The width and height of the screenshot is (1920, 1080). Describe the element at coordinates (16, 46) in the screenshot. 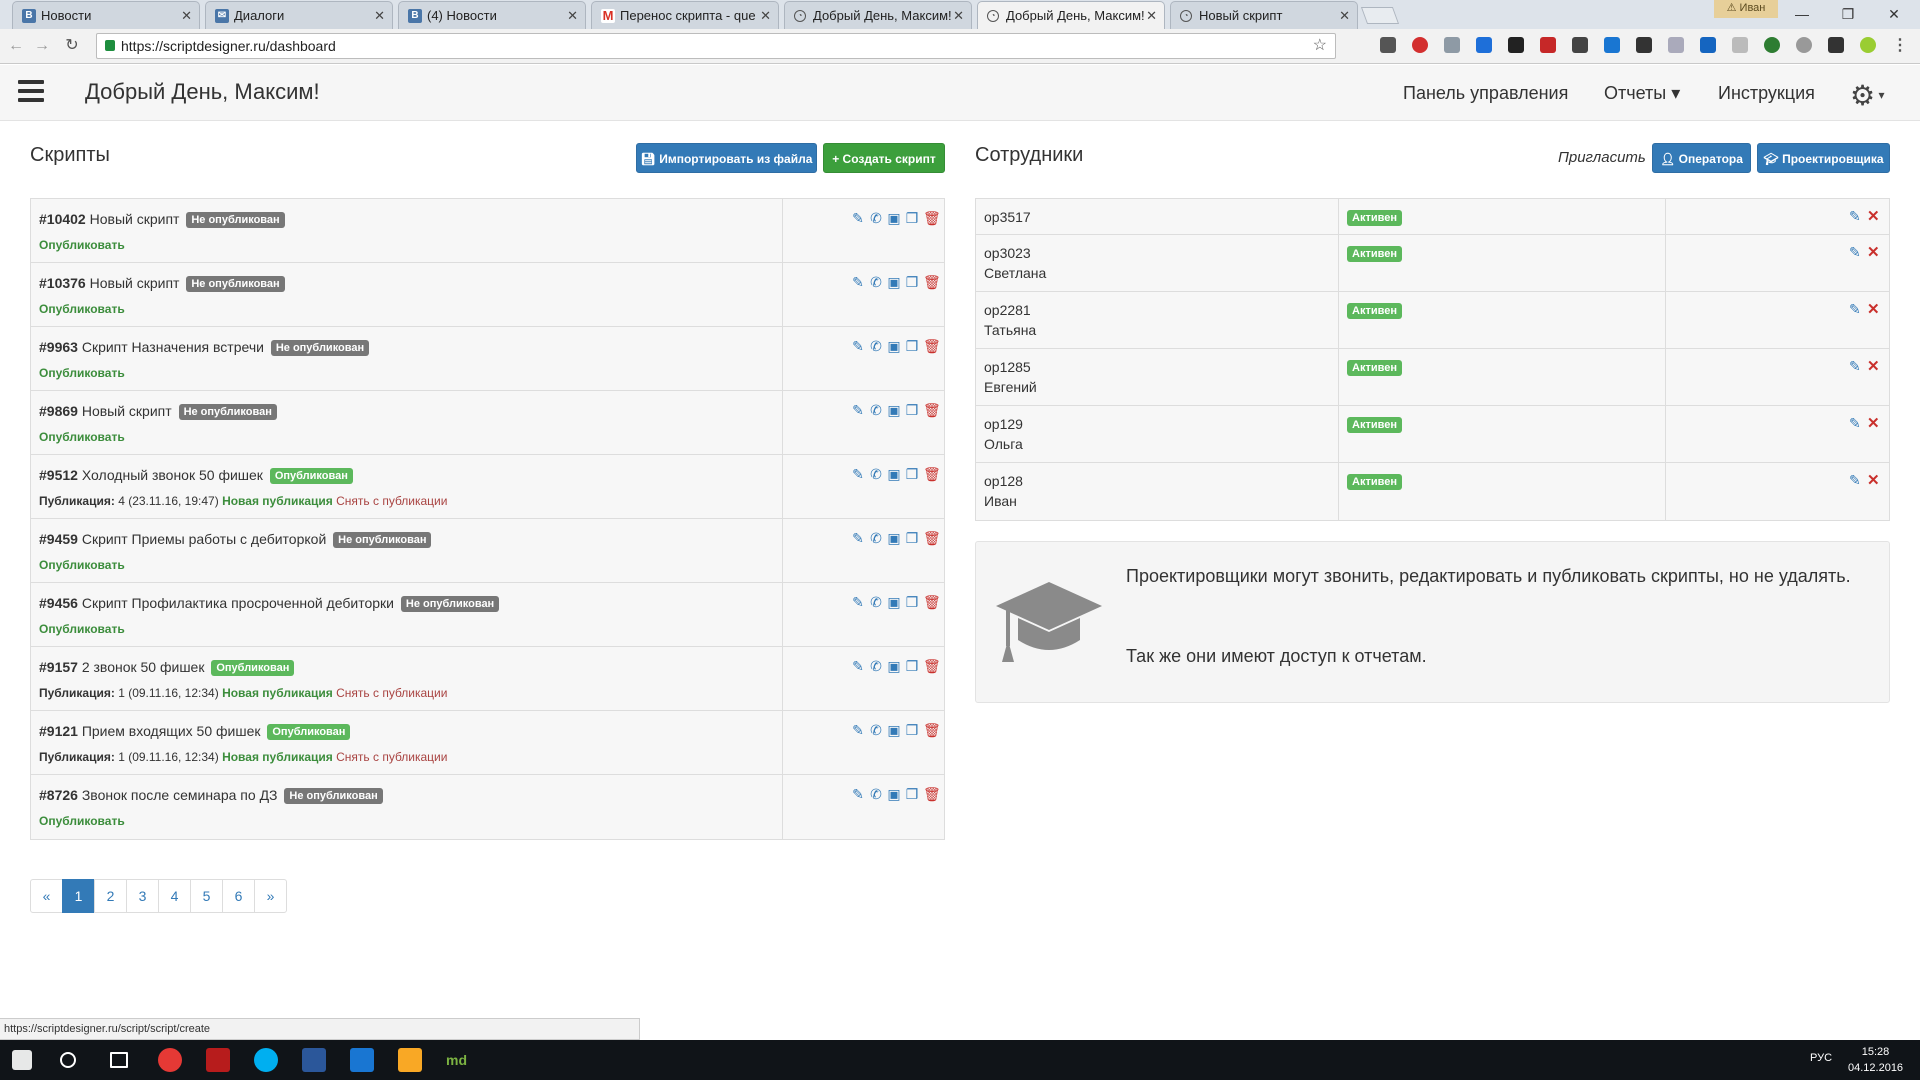

I see `back-icon: ←` at that location.